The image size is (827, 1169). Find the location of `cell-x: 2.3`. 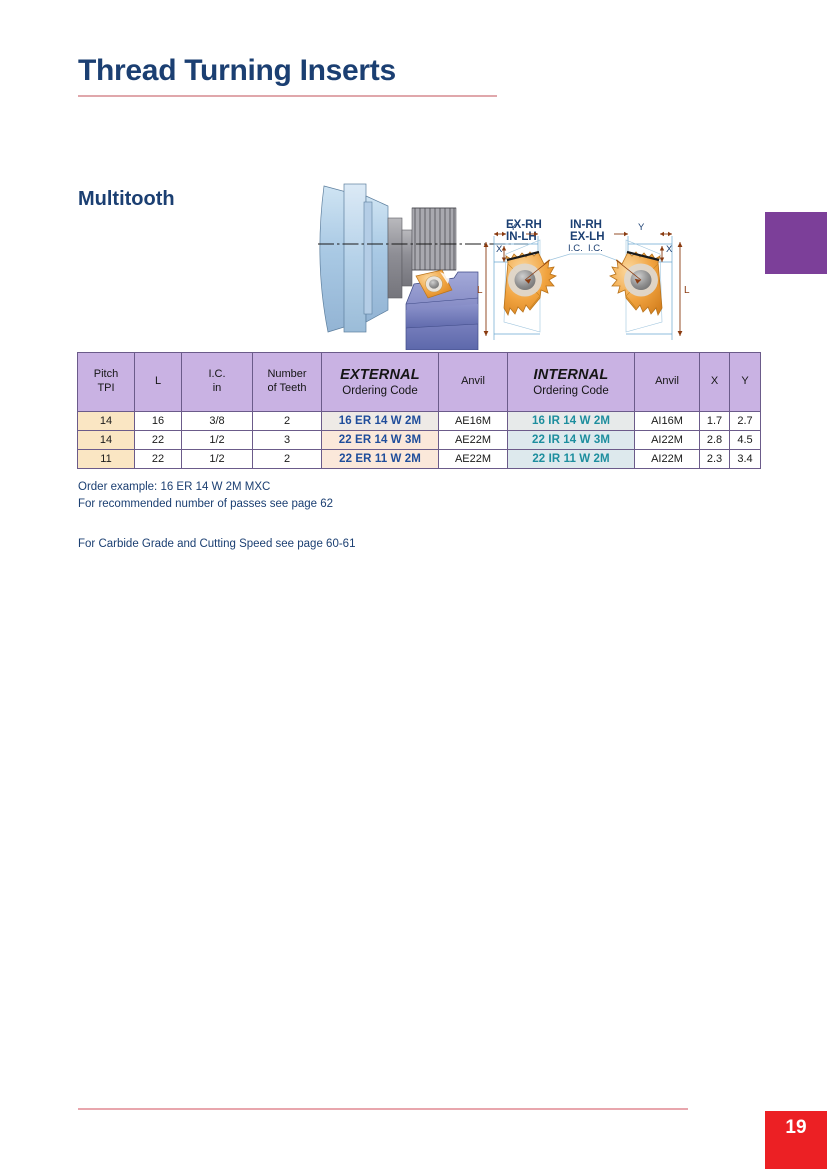

cell-x: 2.3 is located at coordinates (714, 459).